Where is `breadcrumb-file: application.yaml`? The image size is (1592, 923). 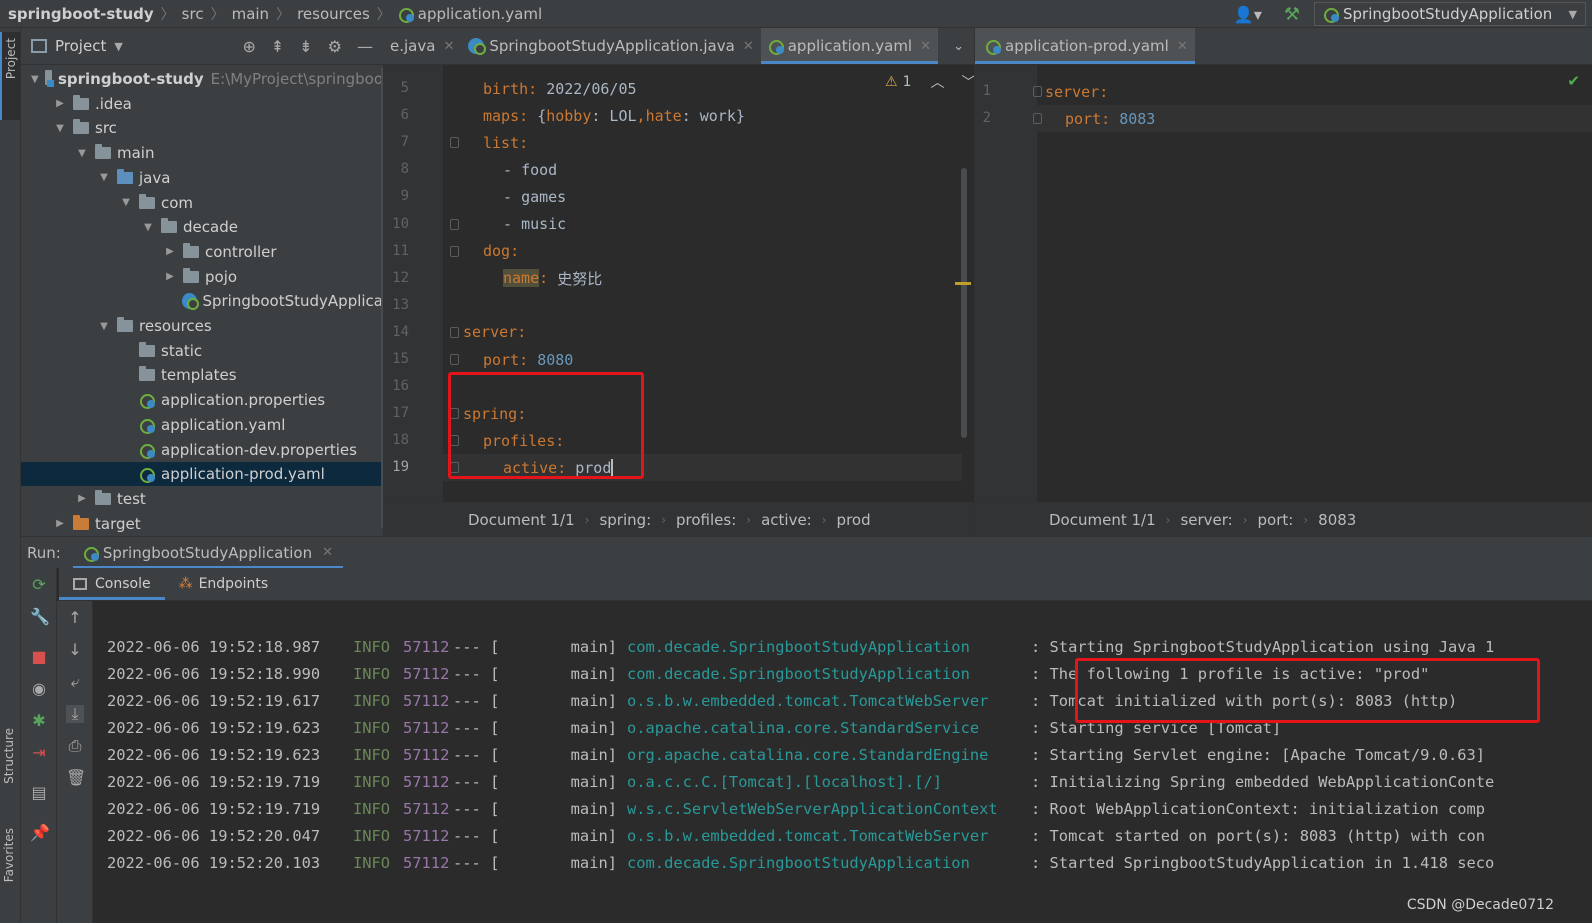
breadcrumb-file: application.yaml is located at coordinates (470, 14).